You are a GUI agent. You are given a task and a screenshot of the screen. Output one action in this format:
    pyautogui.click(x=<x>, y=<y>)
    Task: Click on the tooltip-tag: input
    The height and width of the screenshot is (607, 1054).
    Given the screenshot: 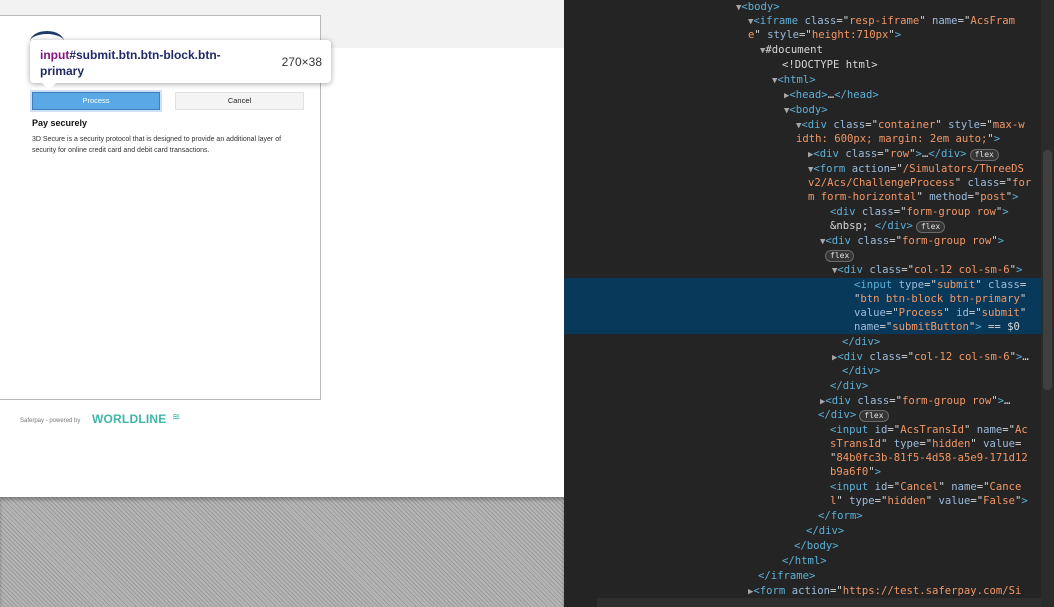 What is the action you would take?
    pyautogui.click(x=55, y=55)
    